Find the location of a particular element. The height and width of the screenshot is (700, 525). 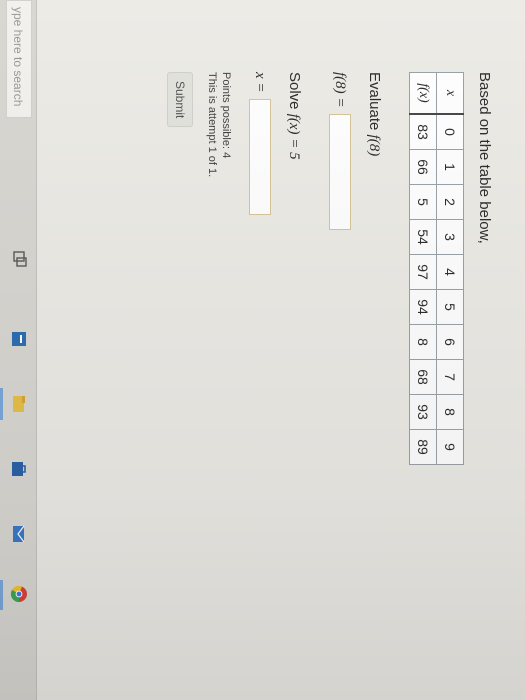

x-value: 8 is located at coordinates (450, 412).